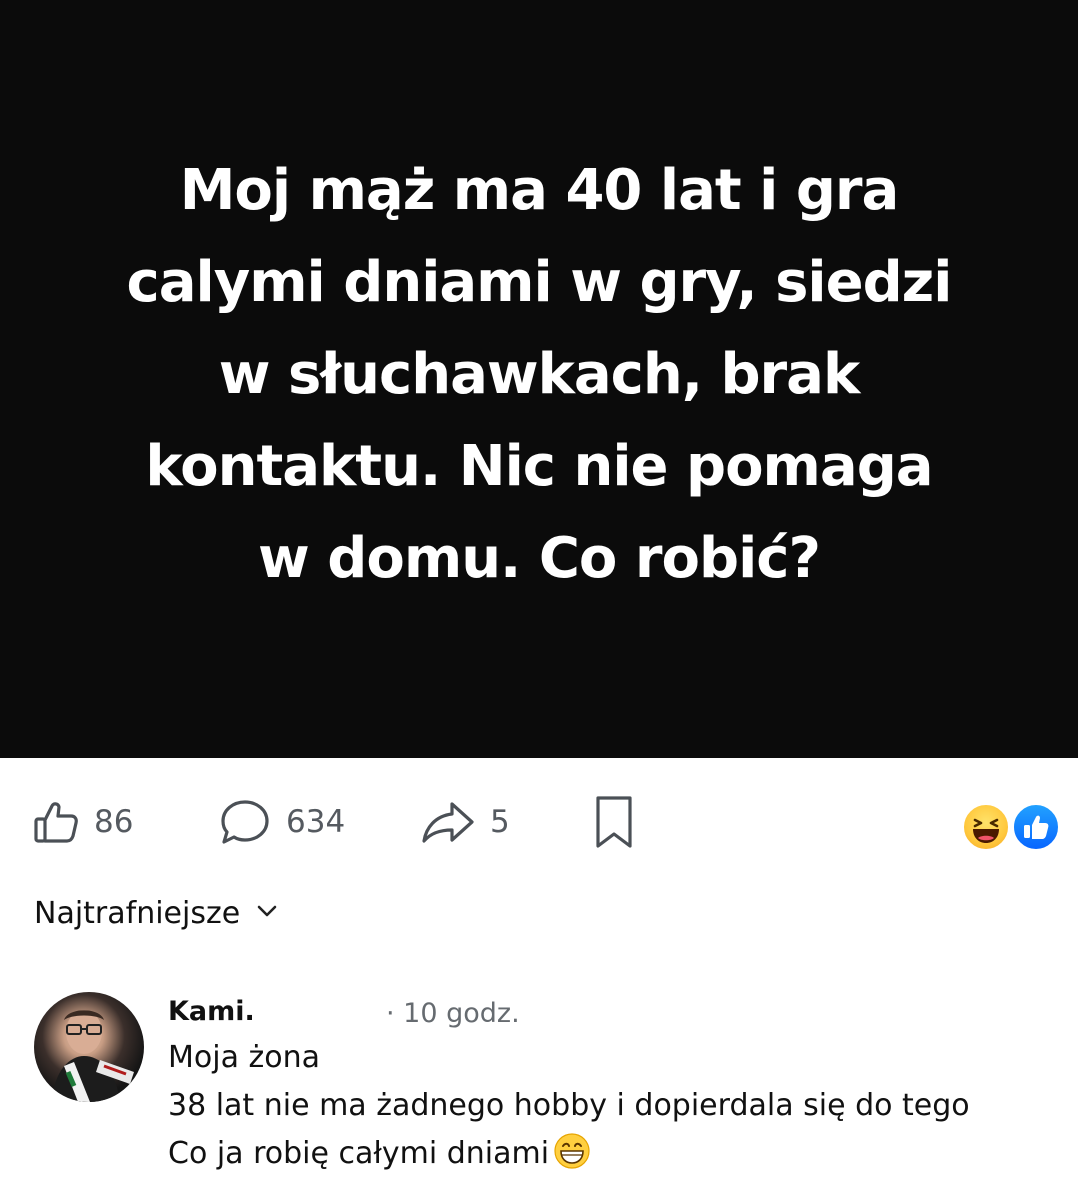 This screenshot has height=1200, width=1080. Describe the element at coordinates (539, 466) in the screenshot. I see `post-text-line: kontaktu. Nic nie pomaga` at that location.